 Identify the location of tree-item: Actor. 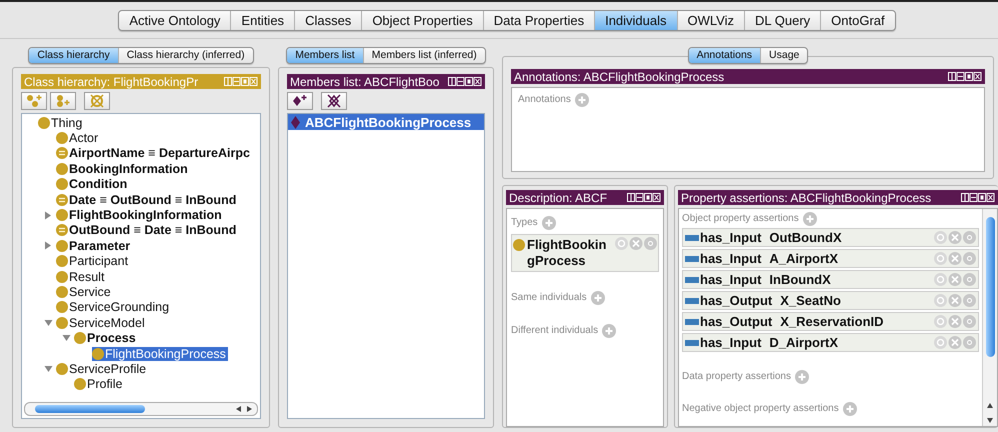
(77, 138).